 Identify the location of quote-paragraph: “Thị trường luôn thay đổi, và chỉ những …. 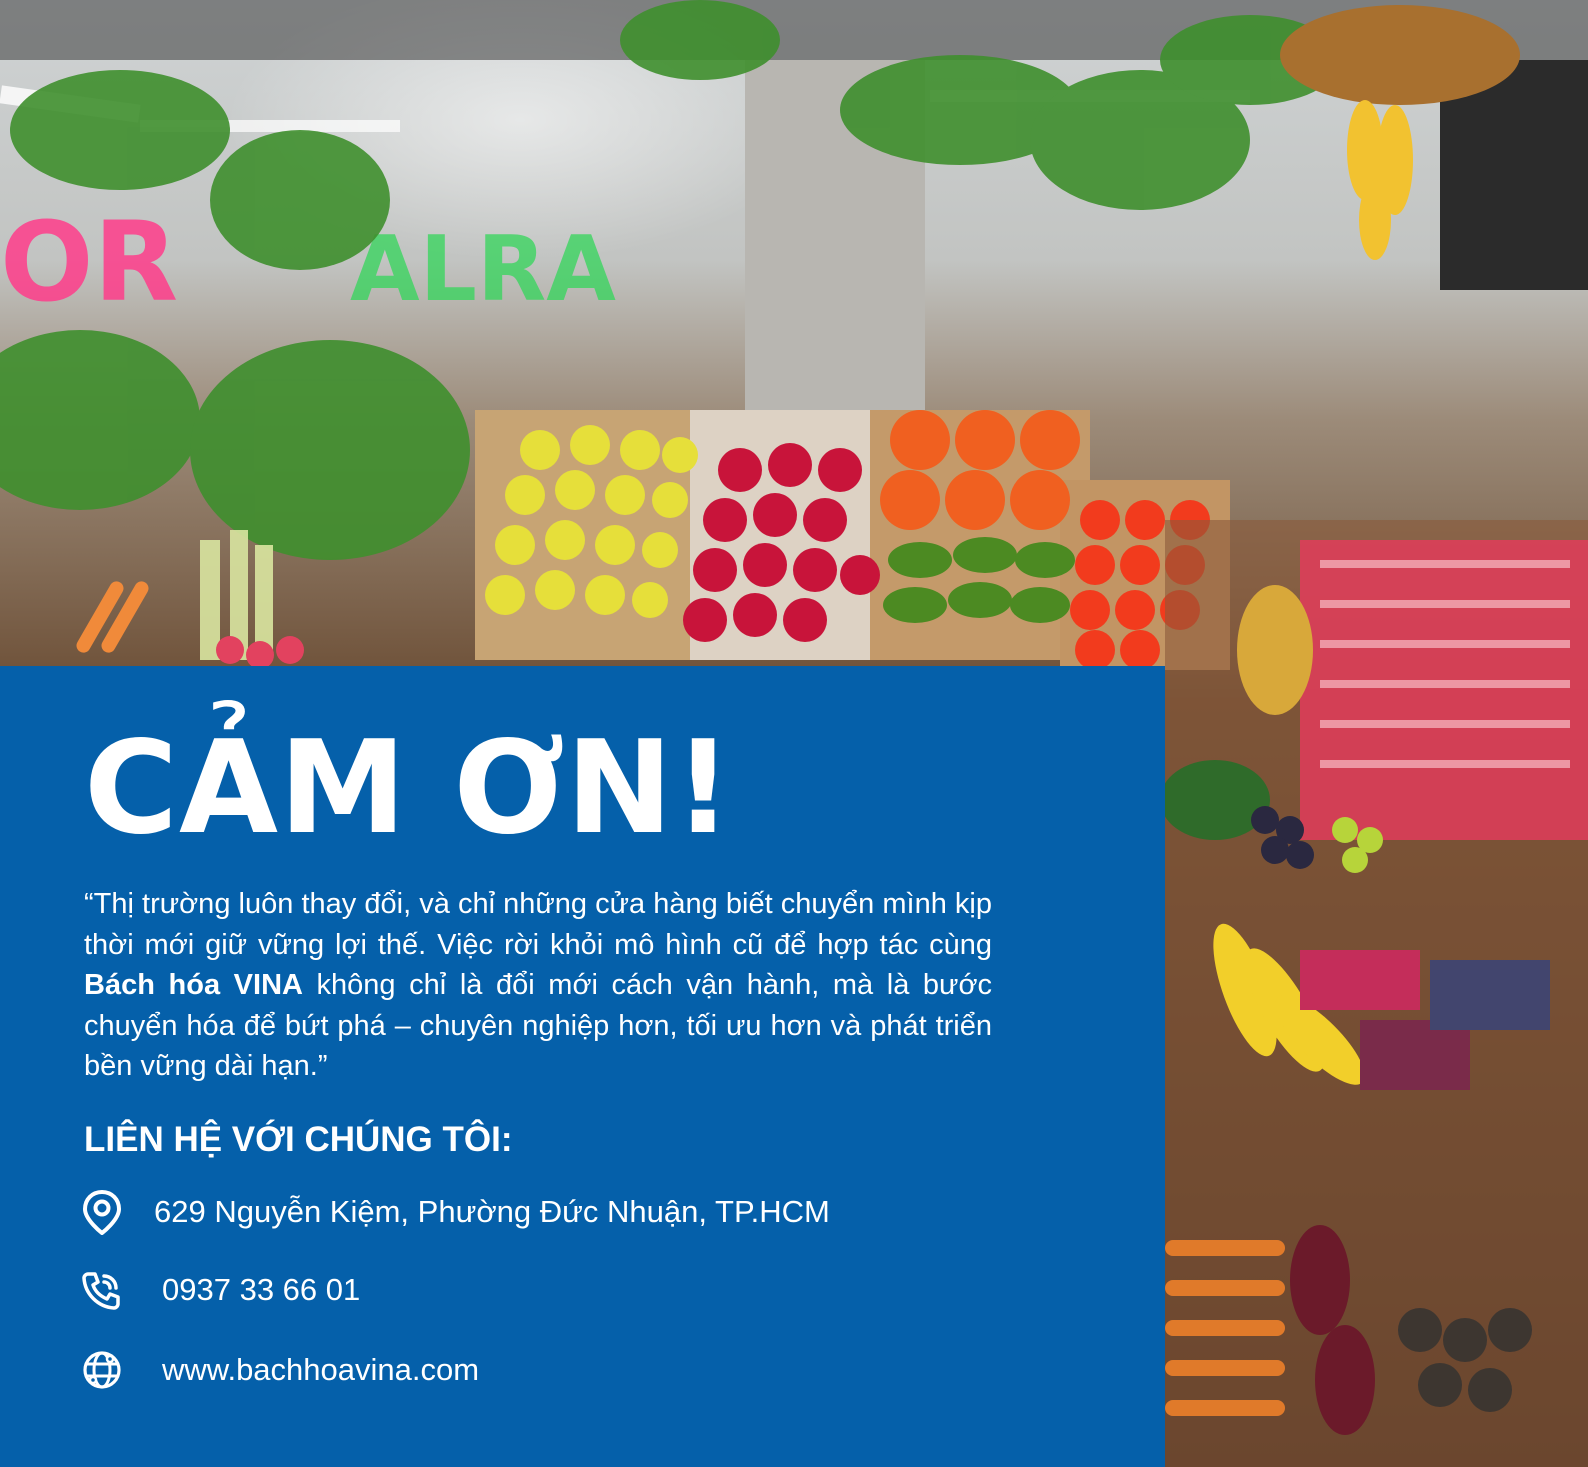
(538, 985).